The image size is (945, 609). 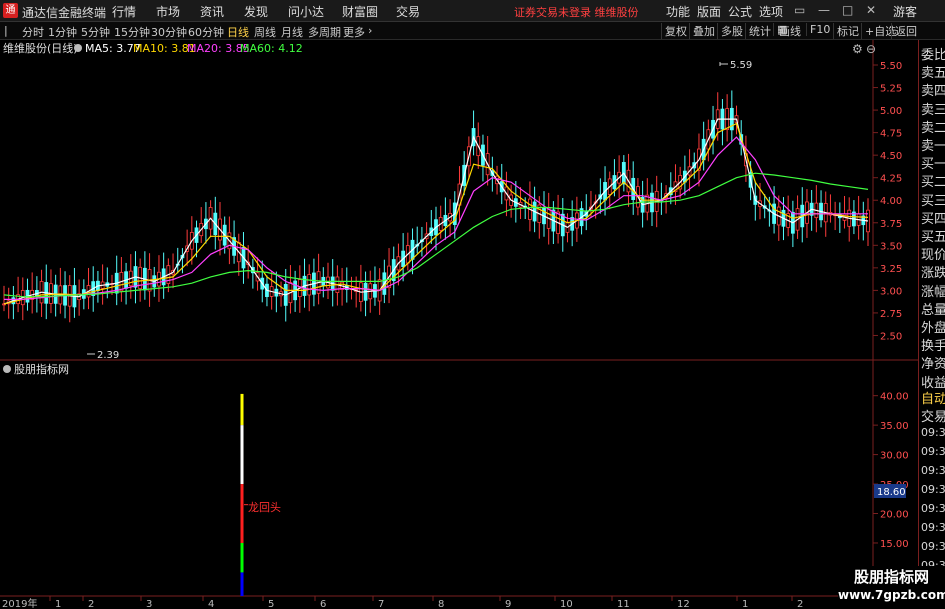 What do you see at coordinates (933, 256) in the screenshot?
I see `quote-row: 现价` at bounding box center [933, 256].